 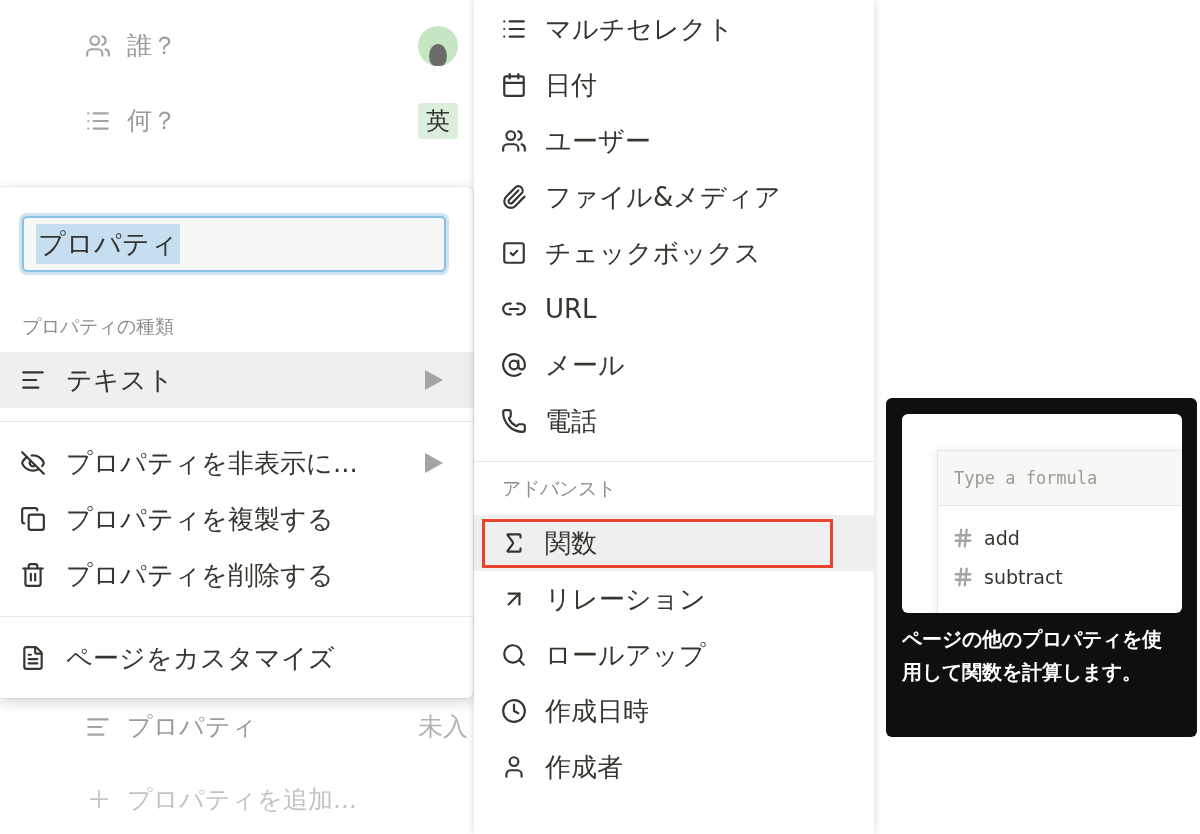 I want to click on phone-icon, so click(x=514, y=421).